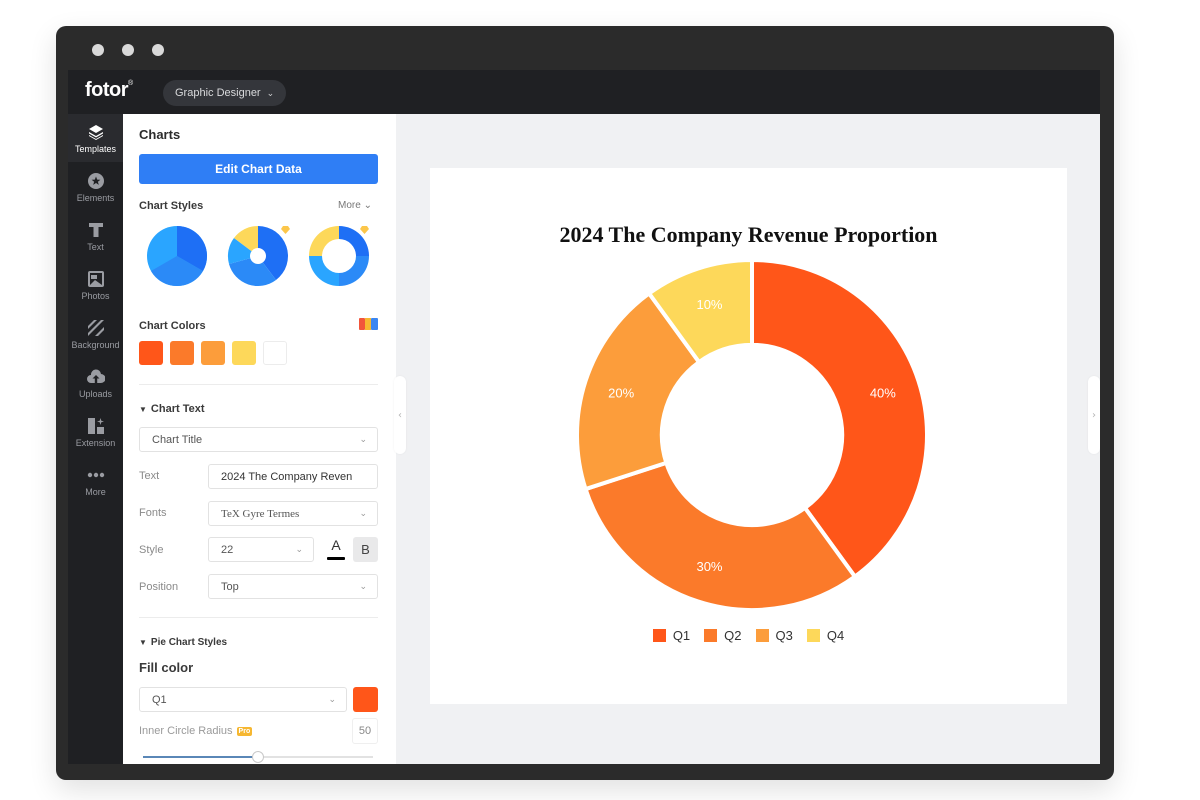  I want to click on chart-colors-label: Chart Colors, so click(172, 326).